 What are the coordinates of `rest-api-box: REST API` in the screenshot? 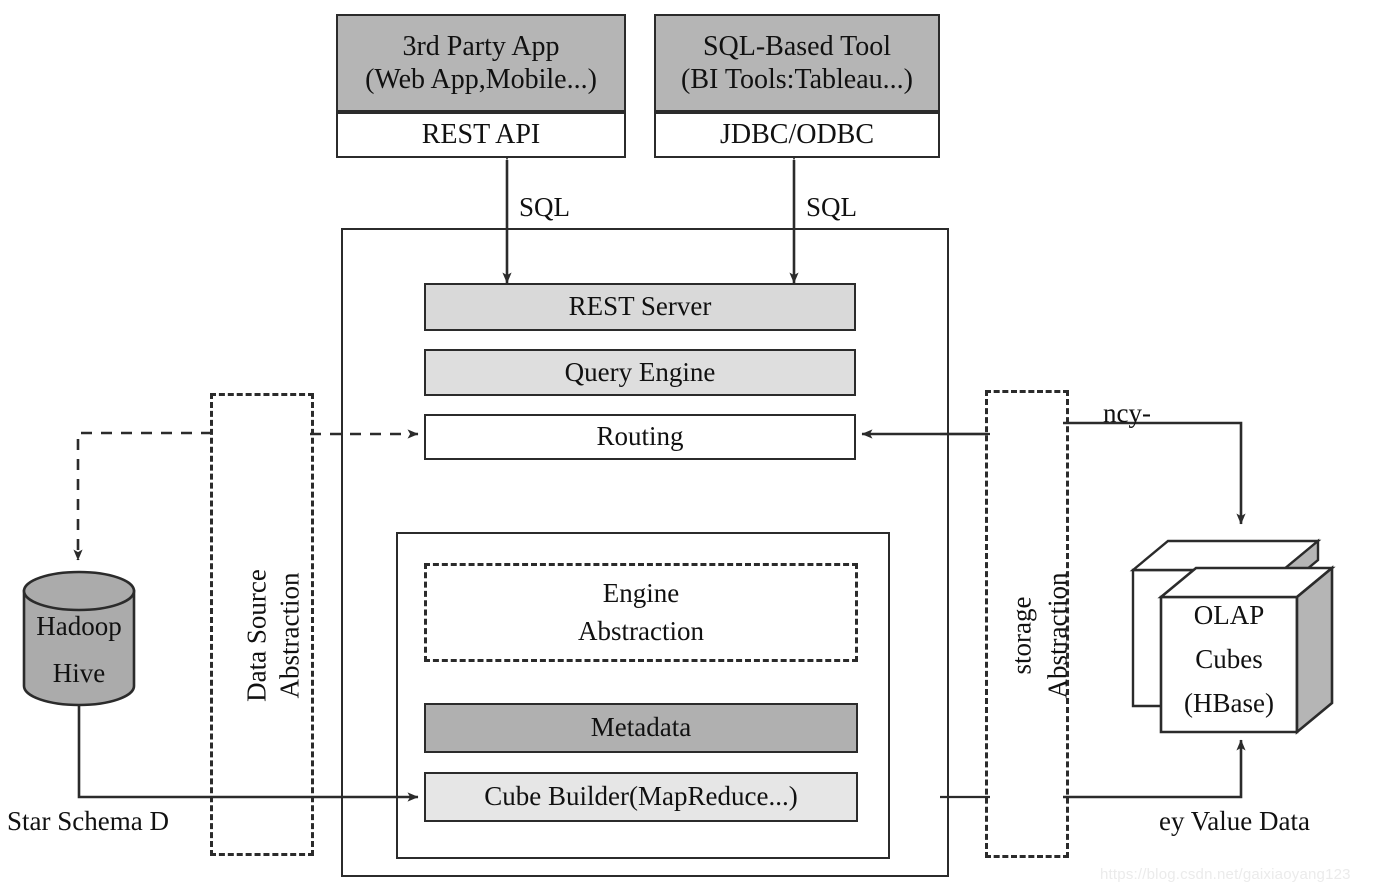 It's located at (481, 135).